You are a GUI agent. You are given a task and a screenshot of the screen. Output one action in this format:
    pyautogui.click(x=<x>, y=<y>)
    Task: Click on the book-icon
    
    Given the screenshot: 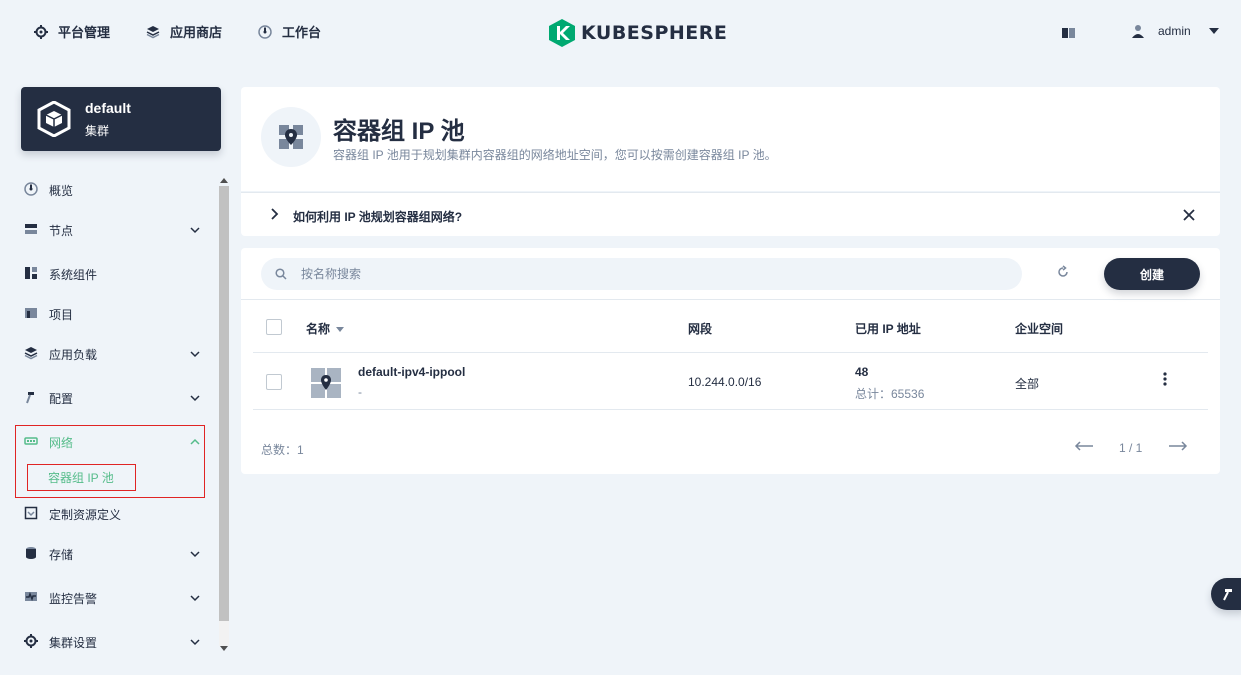 What is the action you would take?
    pyautogui.click(x=1068, y=33)
    